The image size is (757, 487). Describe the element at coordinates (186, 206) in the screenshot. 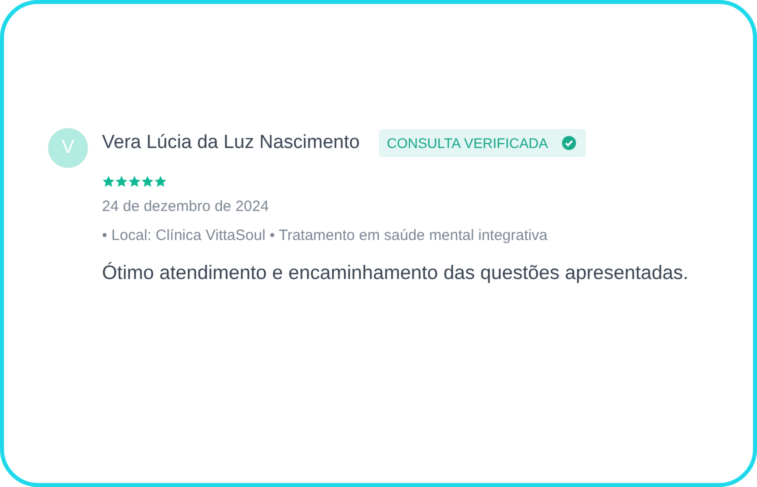

I see `review-date: 24 de dezembro de 2024` at that location.